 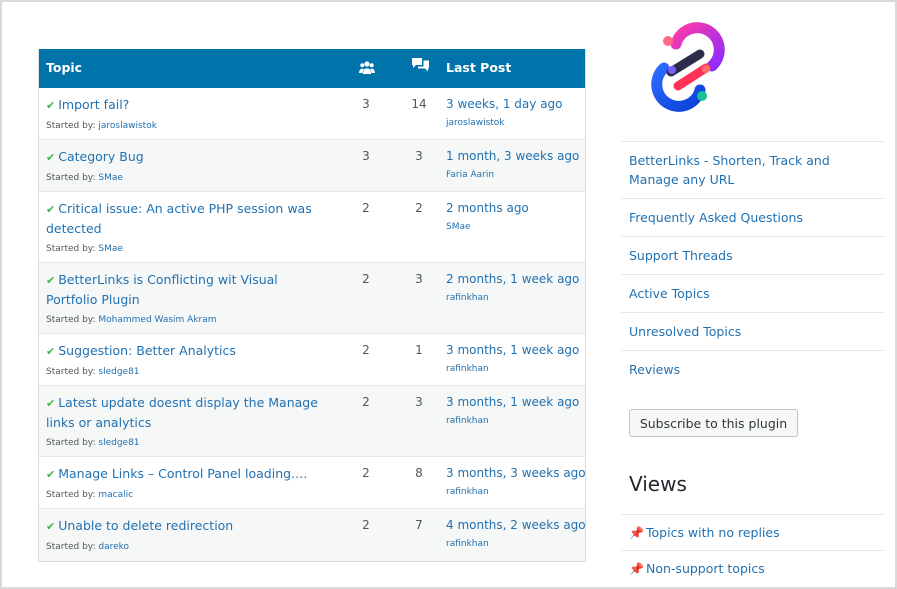 I want to click on started-by: Started by: macalic, so click(x=90, y=495).